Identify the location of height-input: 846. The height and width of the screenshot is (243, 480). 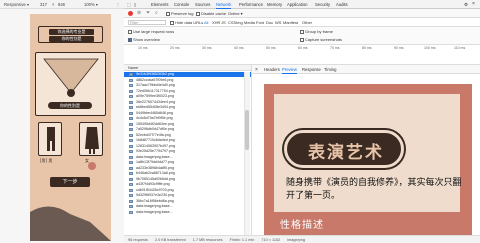
(61, 4).